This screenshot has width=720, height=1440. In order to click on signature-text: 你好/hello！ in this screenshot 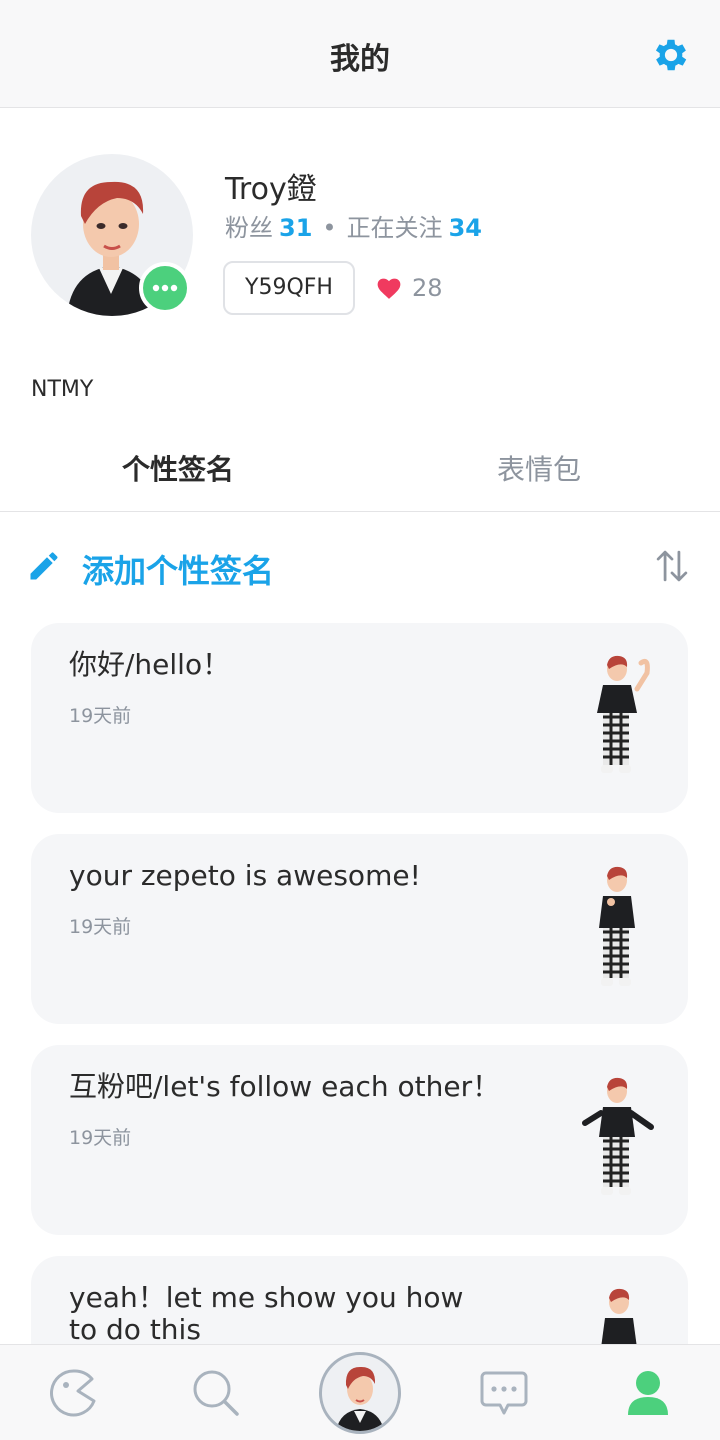, I will do `click(150, 664)`.